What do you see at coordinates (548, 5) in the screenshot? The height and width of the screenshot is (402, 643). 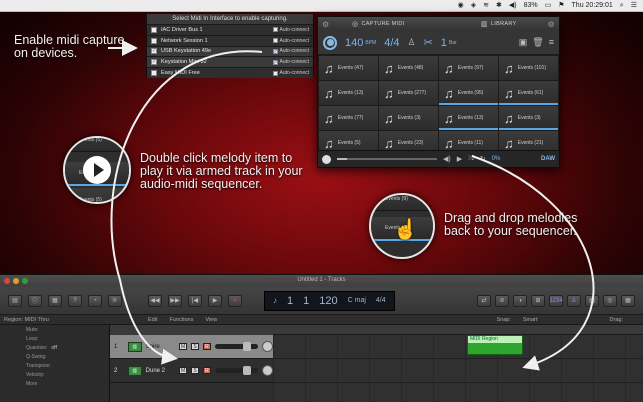 I see `battery-icon: ▭` at bounding box center [548, 5].